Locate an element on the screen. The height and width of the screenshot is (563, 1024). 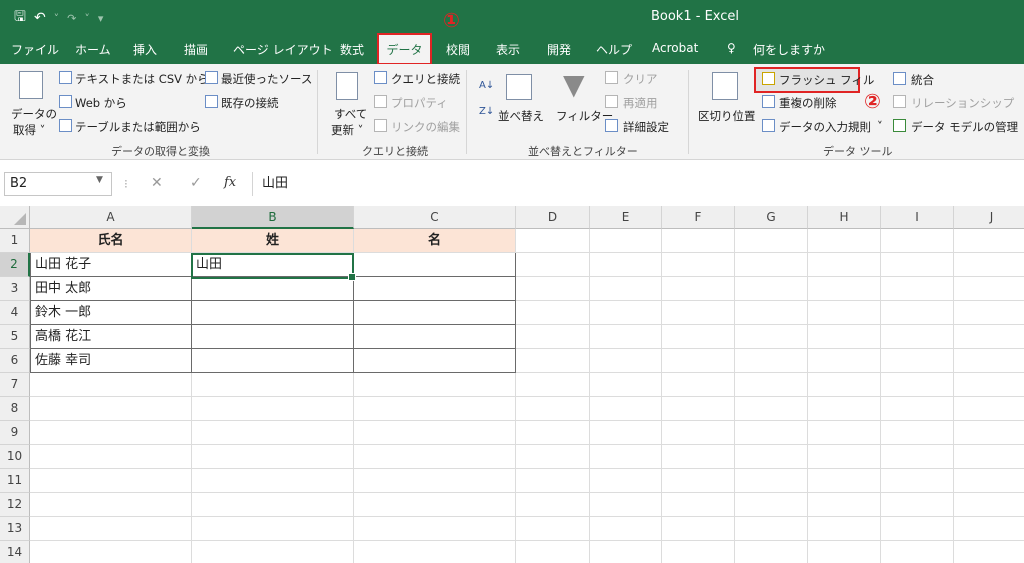
cell-j13 is located at coordinates (989, 529).